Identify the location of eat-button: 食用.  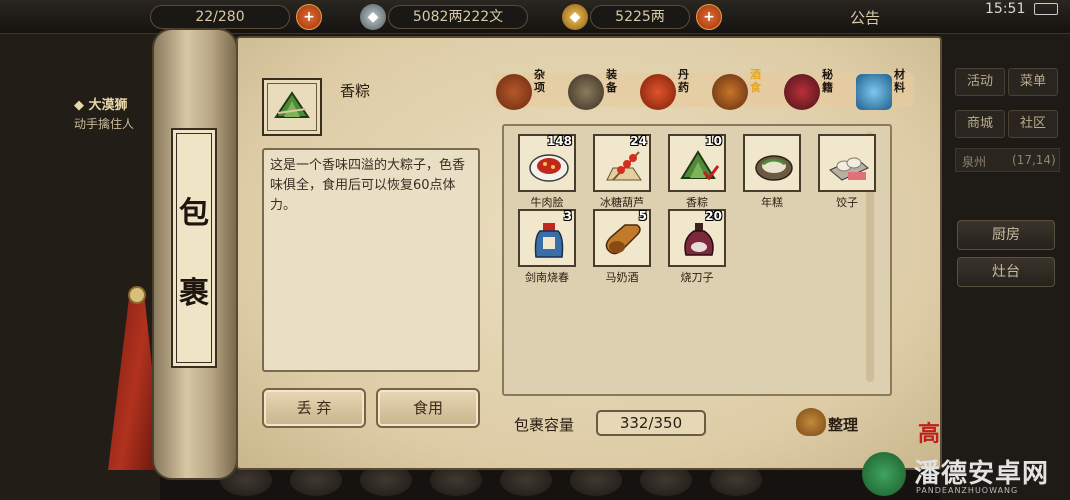
(428, 408).